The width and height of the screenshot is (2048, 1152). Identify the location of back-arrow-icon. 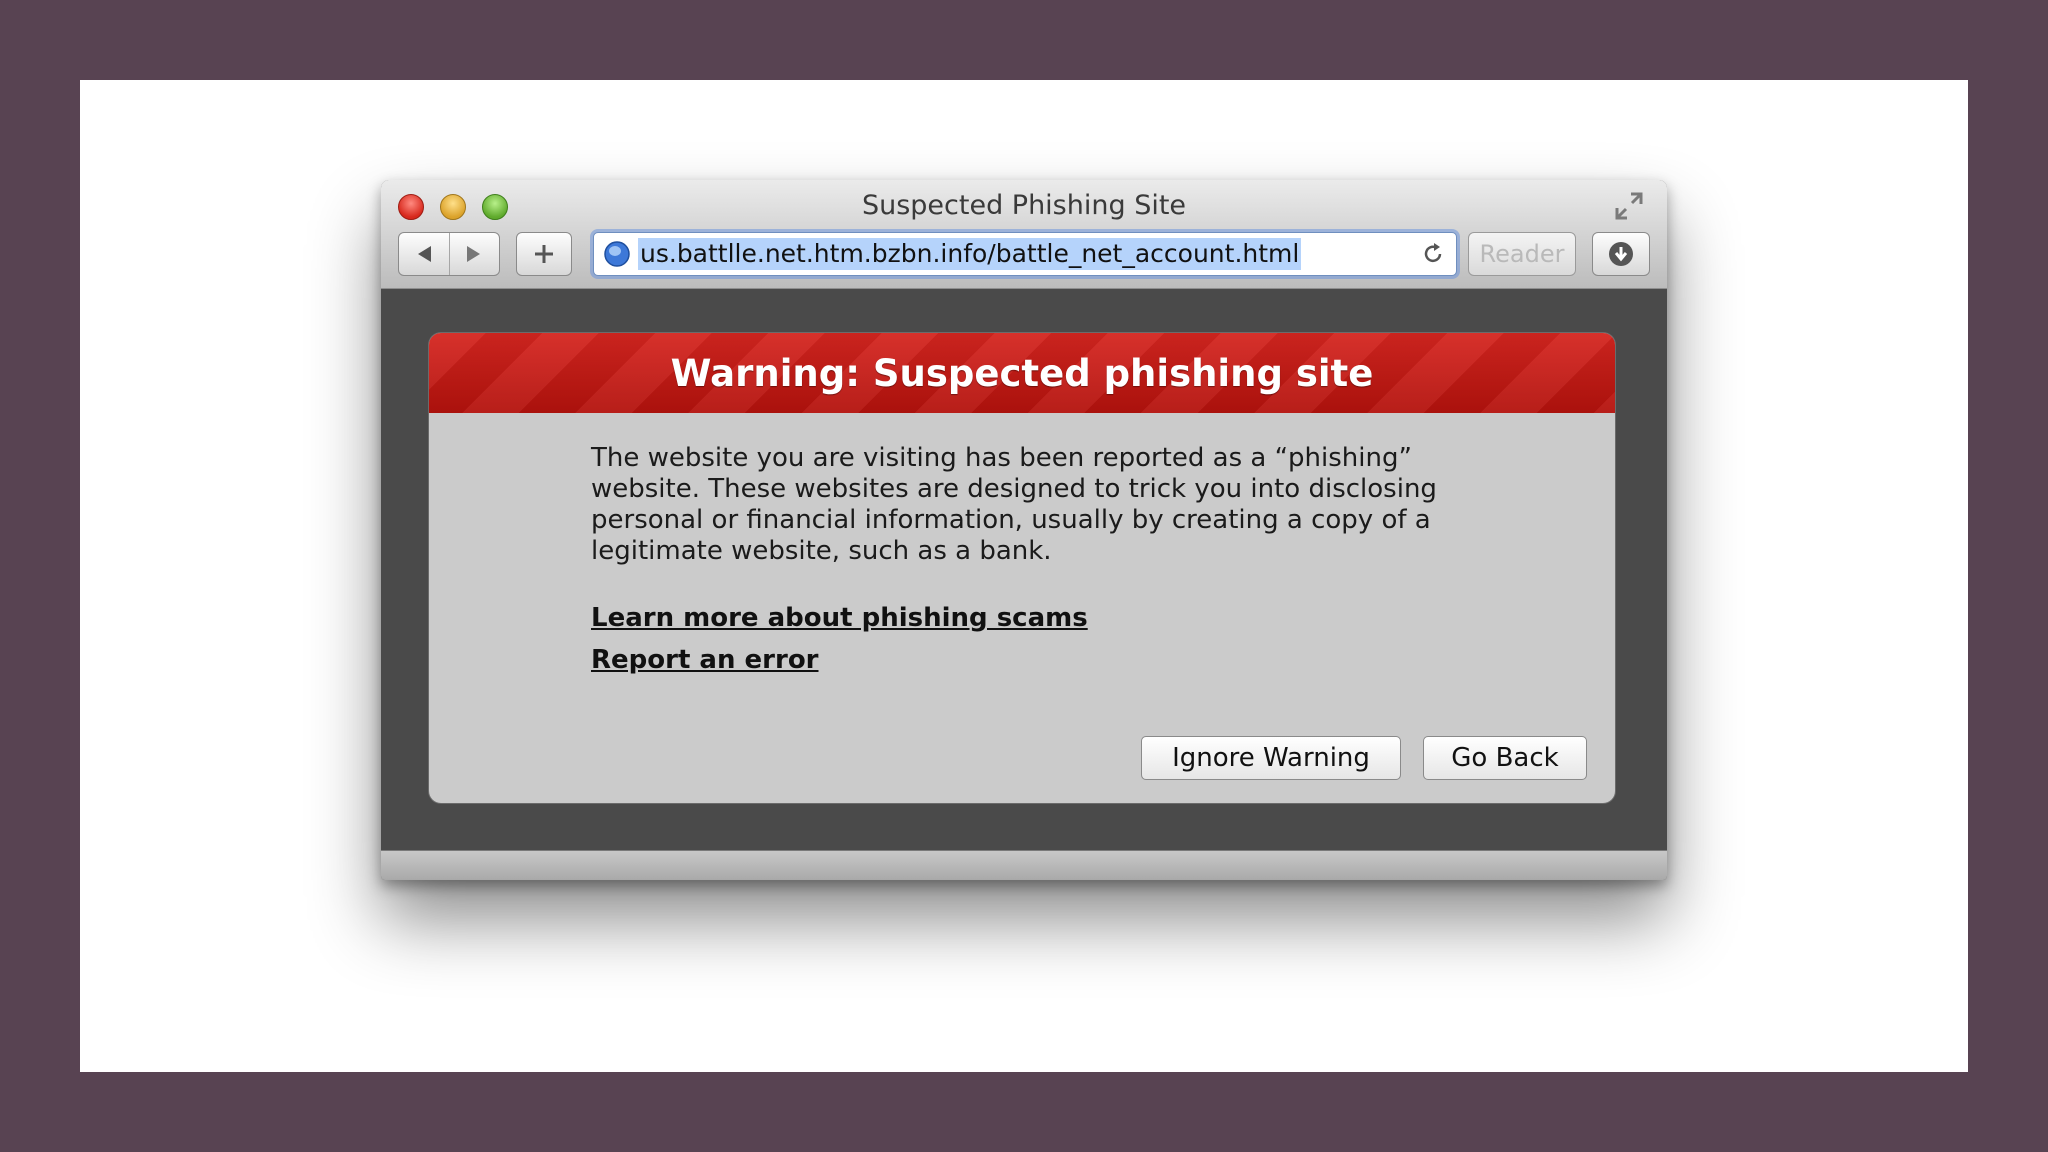
(424, 254).